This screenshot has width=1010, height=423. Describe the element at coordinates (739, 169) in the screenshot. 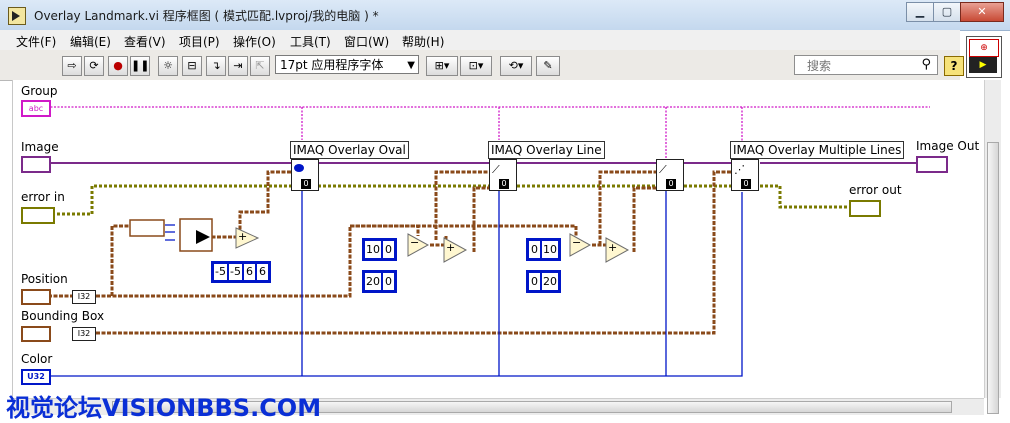

I see `multi-line-icon: ⋰` at that location.